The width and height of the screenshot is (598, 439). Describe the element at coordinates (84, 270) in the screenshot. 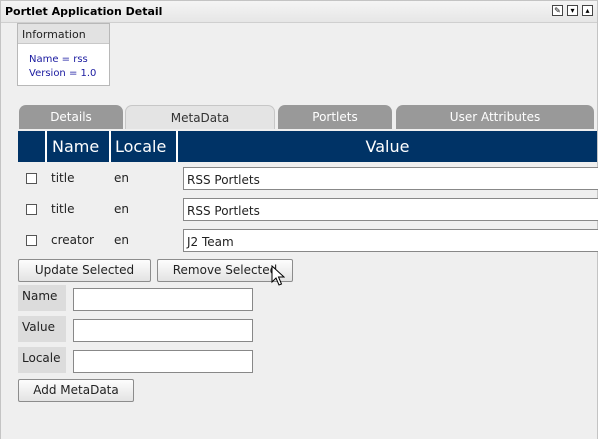

I see `update-selected-button: Update Selected` at that location.